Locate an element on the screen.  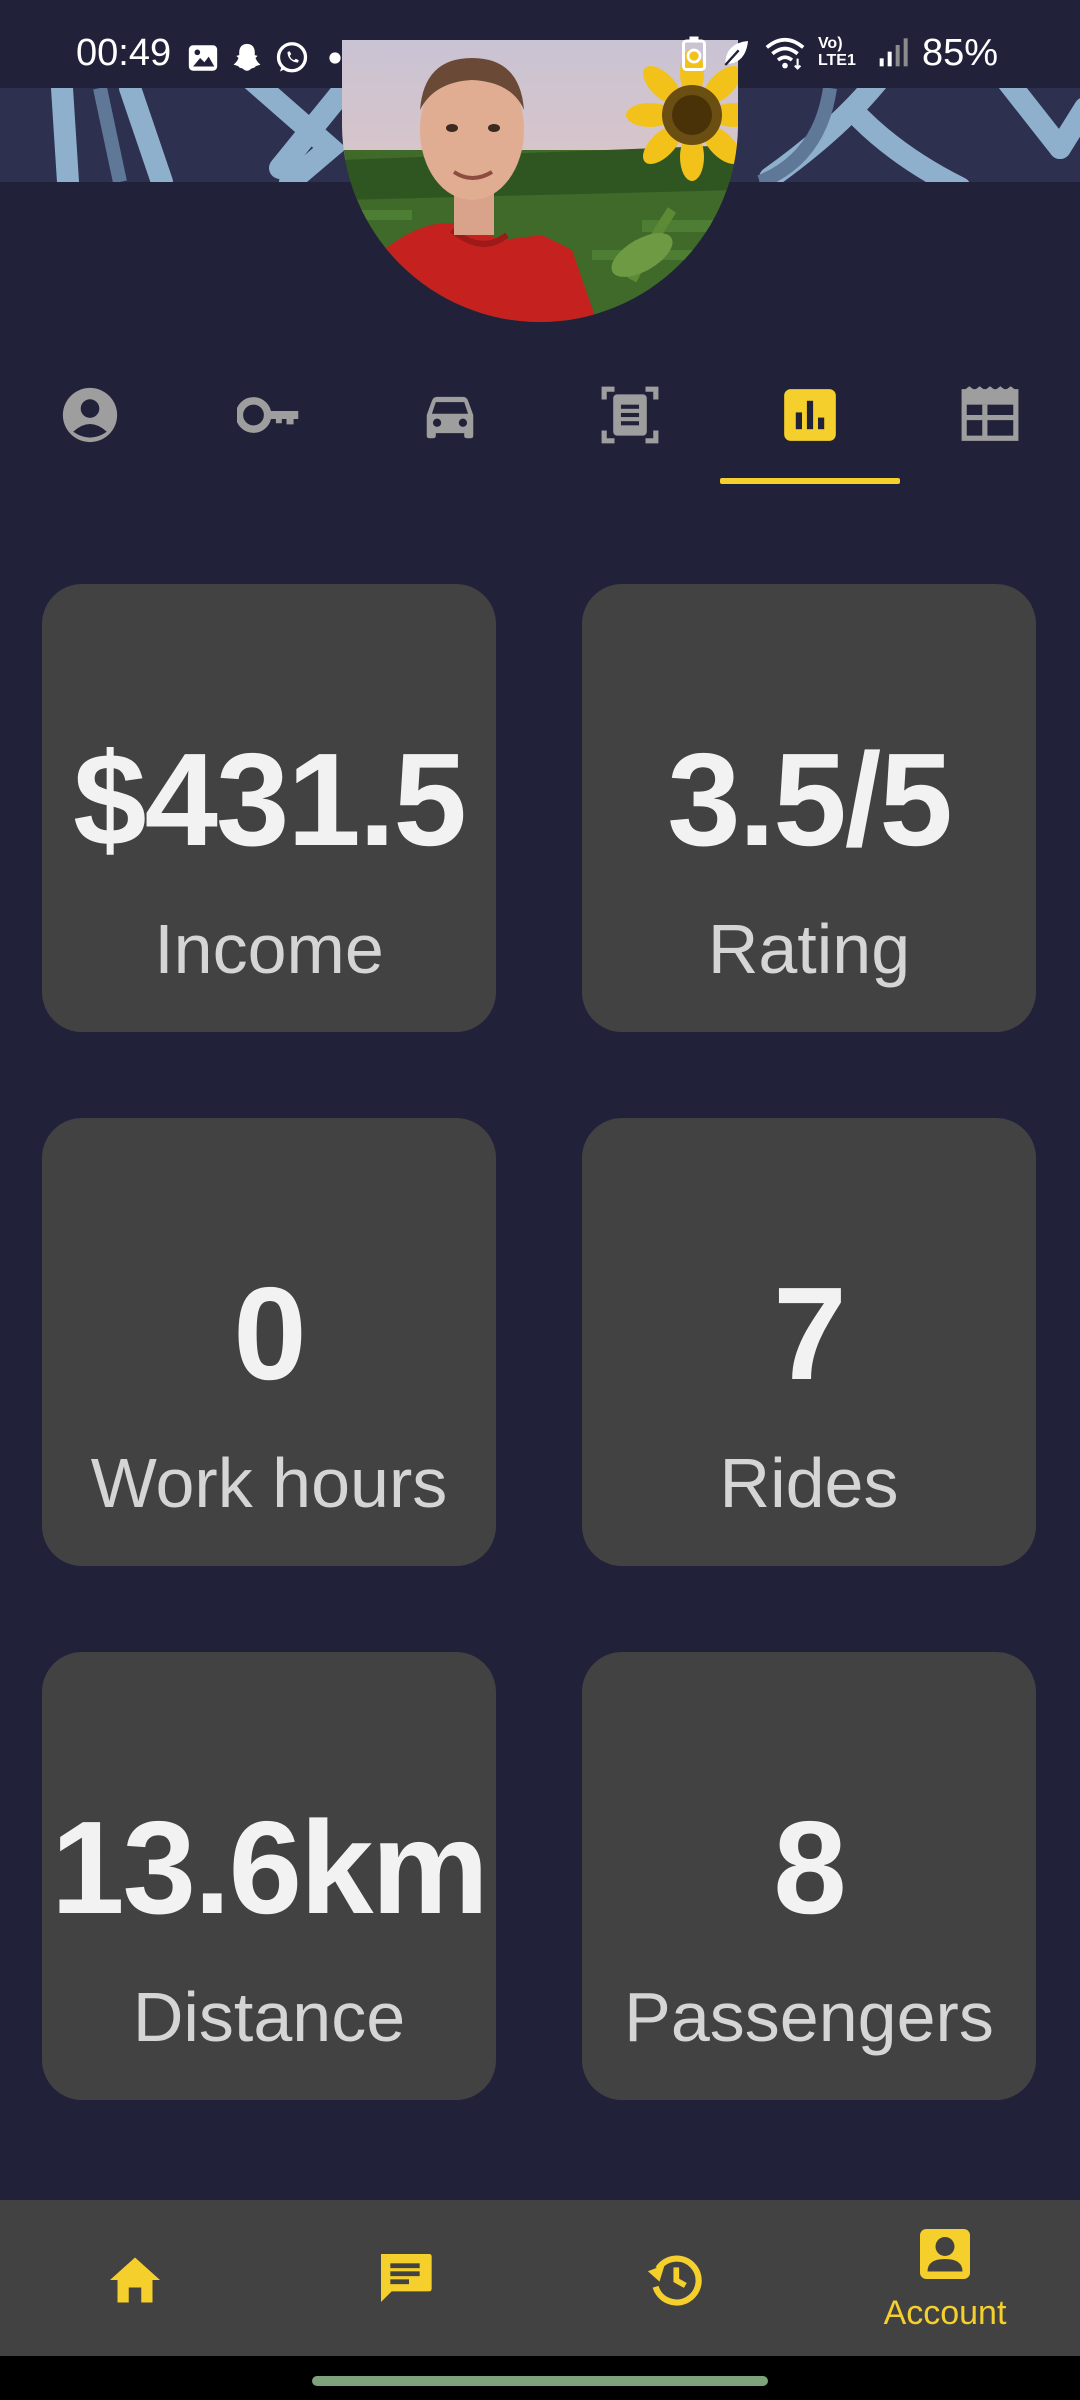
battery-percent: 85% is located at coordinates (959, 53).